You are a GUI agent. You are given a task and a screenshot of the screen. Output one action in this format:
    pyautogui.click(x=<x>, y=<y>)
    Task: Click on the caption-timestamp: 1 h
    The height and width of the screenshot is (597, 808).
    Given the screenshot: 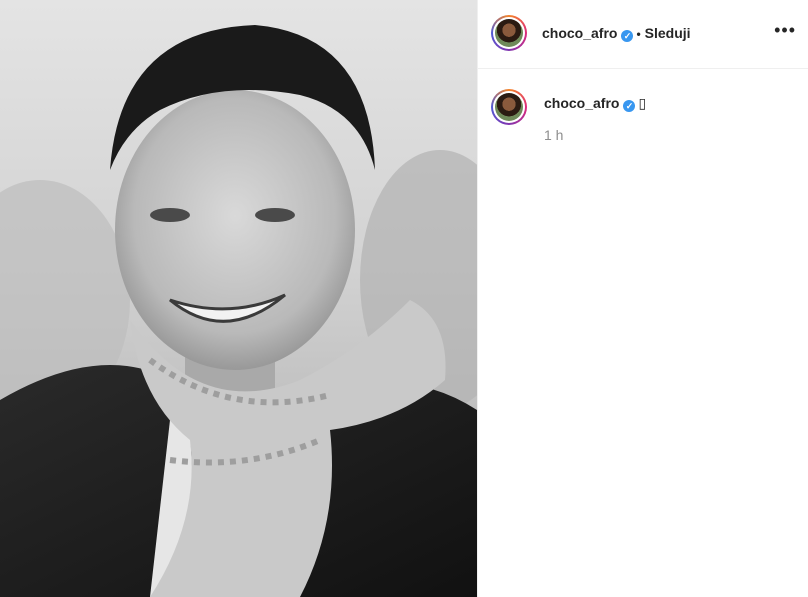 What is the action you would take?
    pyautogui.click(x=553, y=135)
    